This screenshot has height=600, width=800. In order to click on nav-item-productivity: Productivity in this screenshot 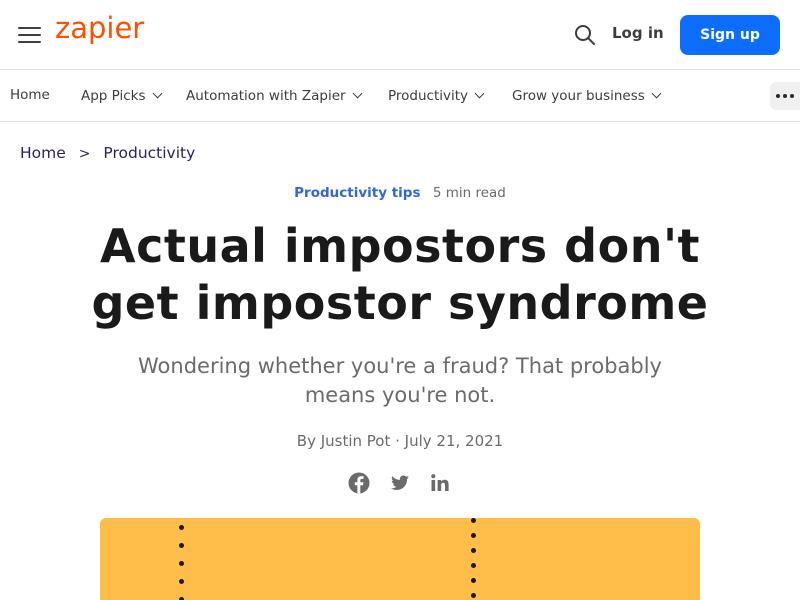, I will do `click(436, 96)`.